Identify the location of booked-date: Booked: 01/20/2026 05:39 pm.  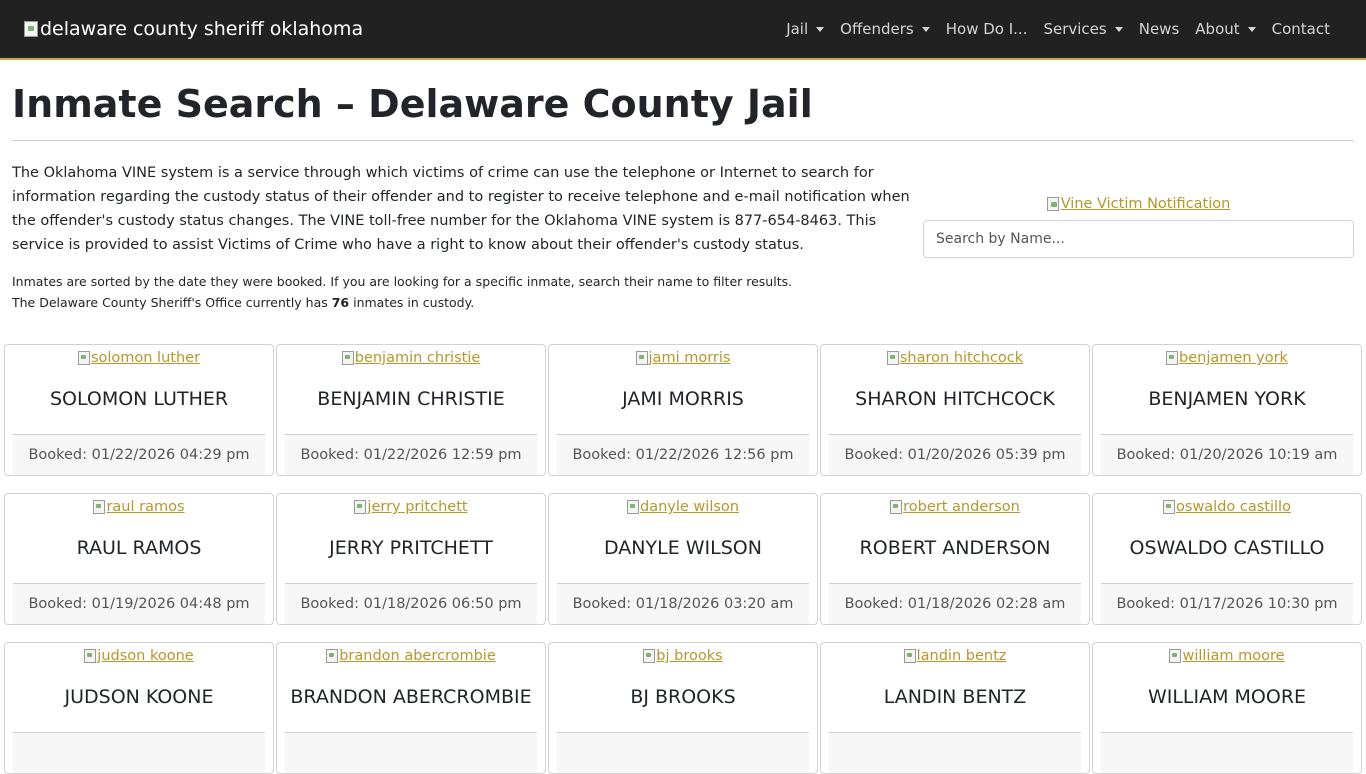
(955, 454).